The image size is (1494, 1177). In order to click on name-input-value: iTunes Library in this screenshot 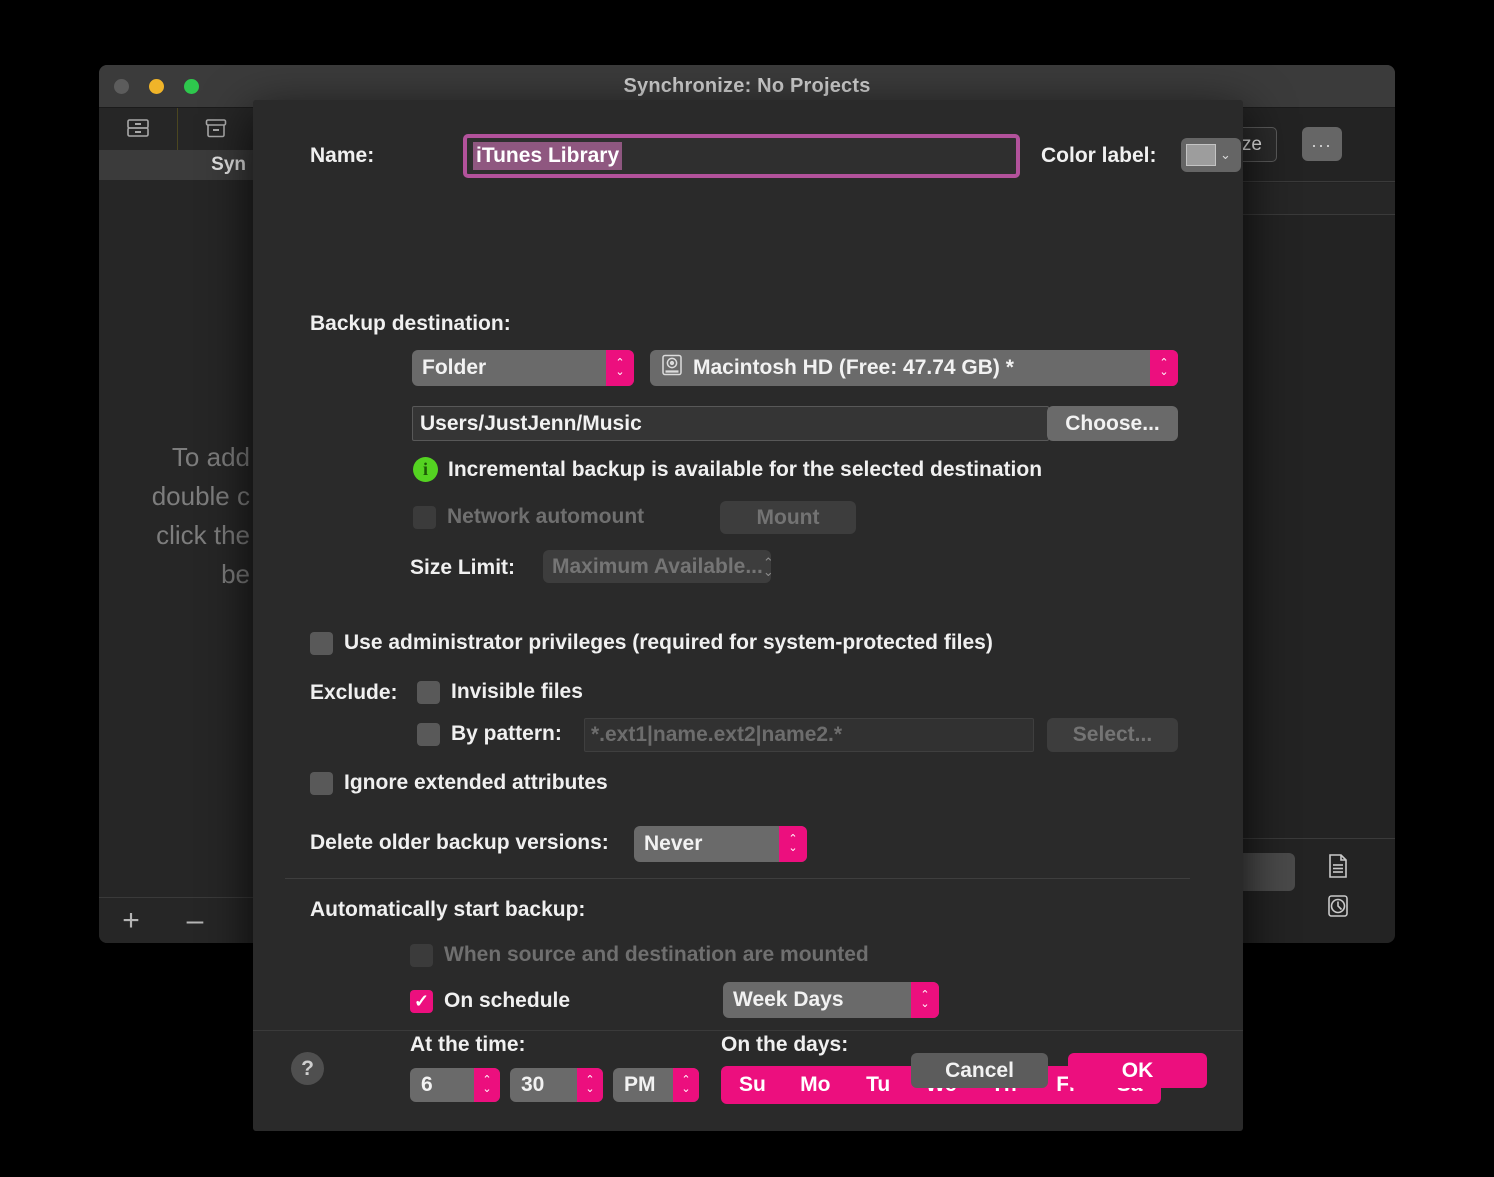, I will do `click(548, 156)`.